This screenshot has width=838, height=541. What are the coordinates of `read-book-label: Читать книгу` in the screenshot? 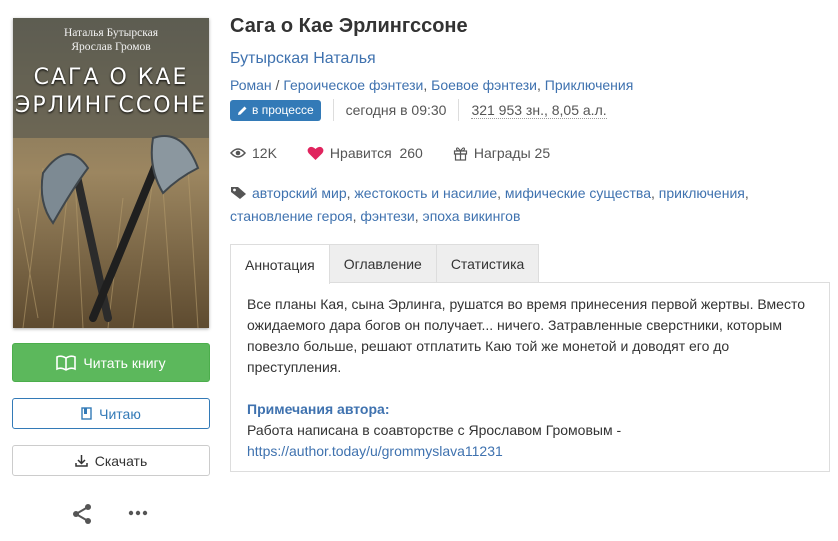 It's located at (124, 362).